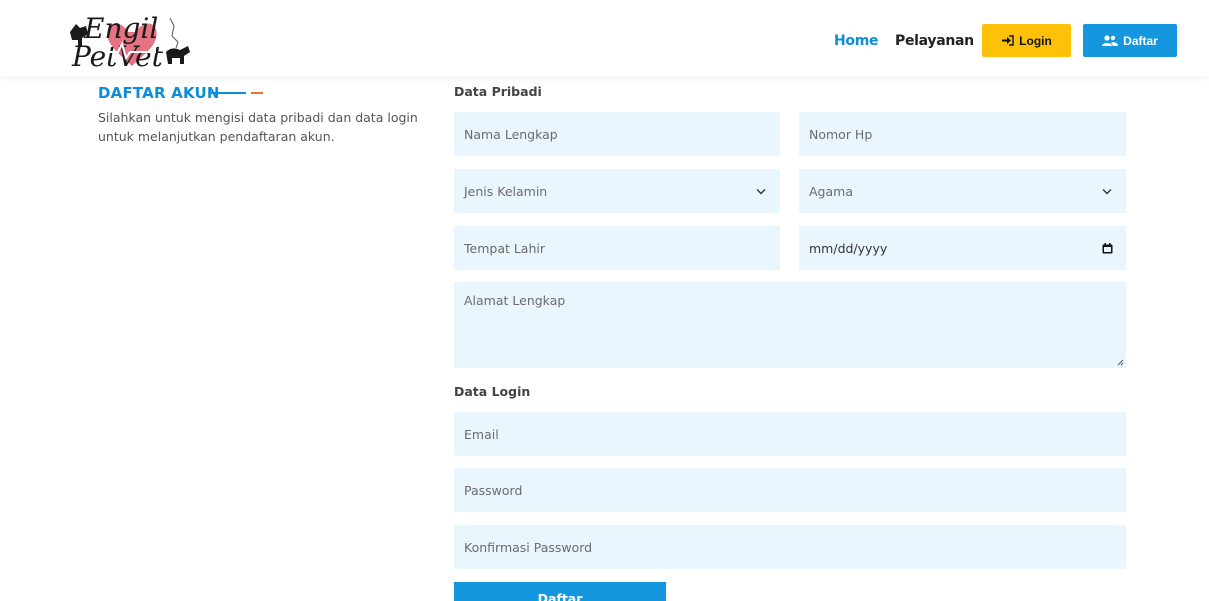 The image size is (1209, 601). What do you see at coordinates (962, 191) in the screenshot?
I see `religion-select: Agama` at bounding box center [962, 191].